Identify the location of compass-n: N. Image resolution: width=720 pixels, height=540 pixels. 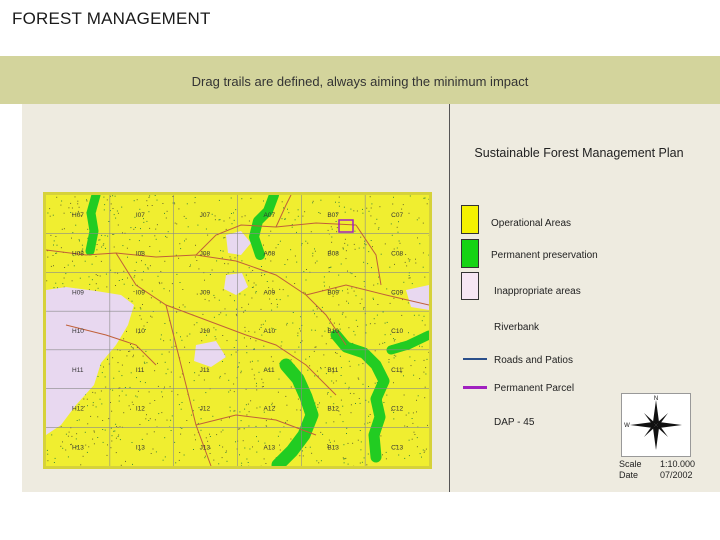
(656, 399).